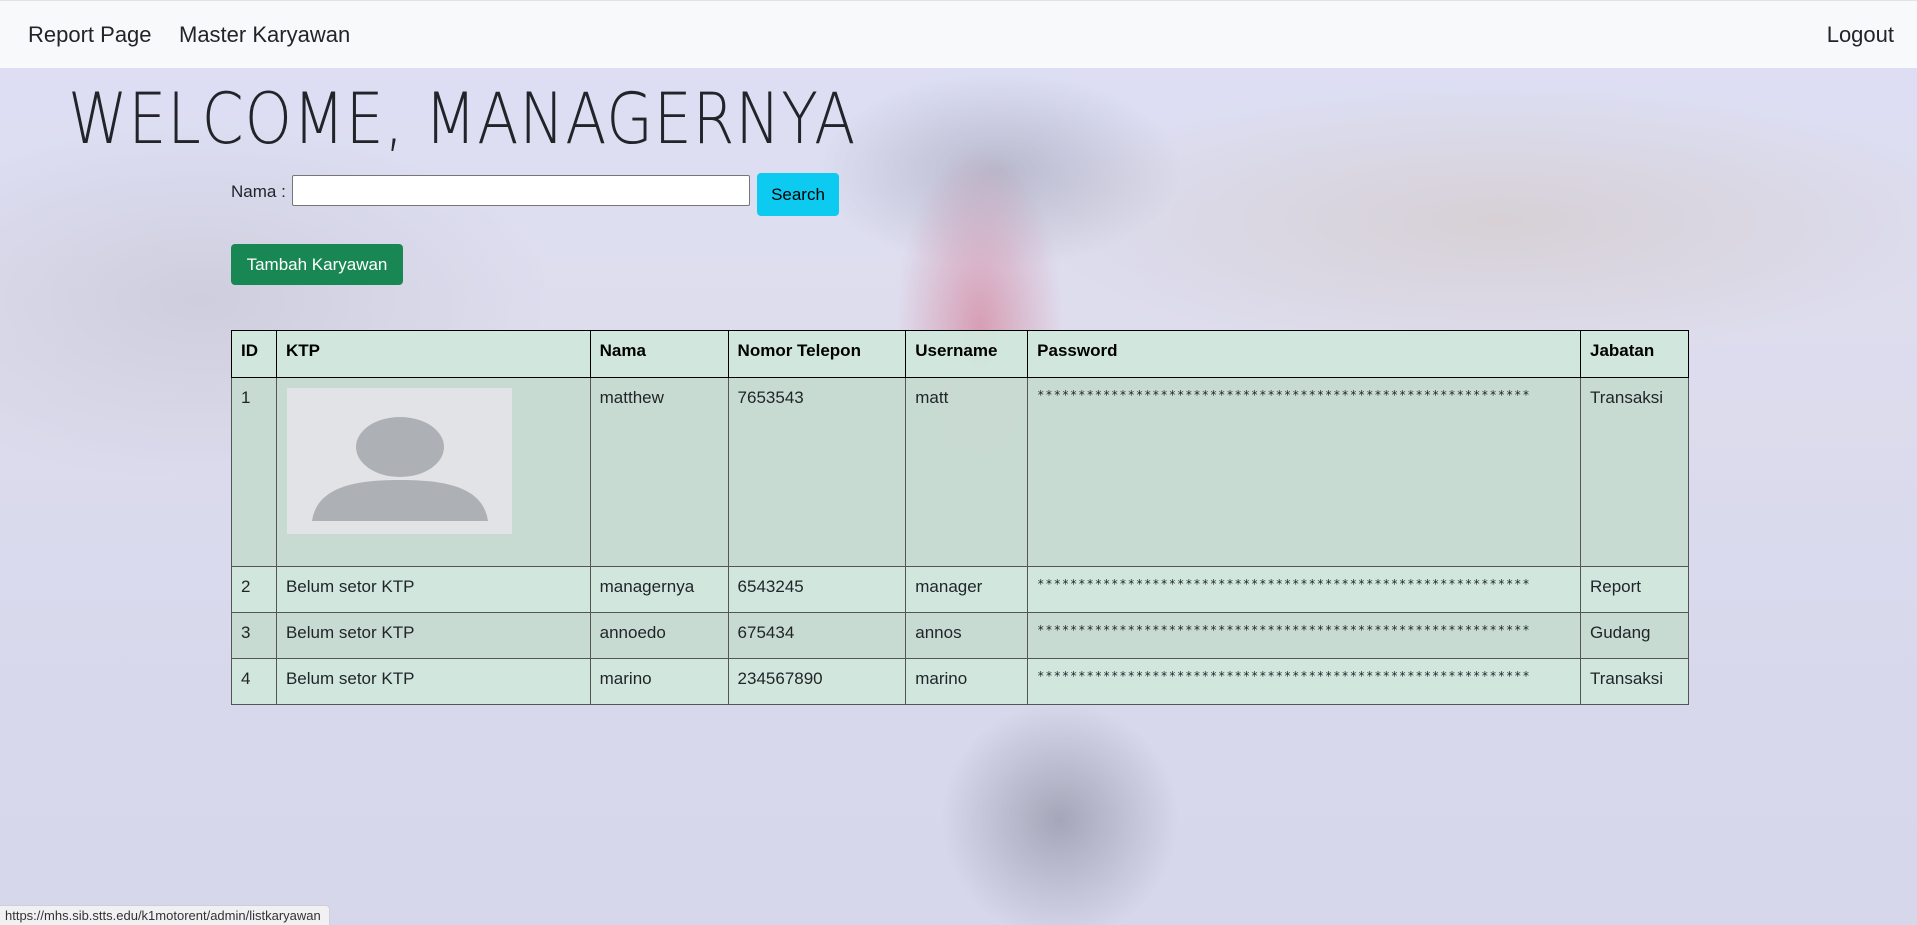 The height and width of the screenshot is (925, 1917). I want to click on cell-telepon: 6543245, so click(817, 589).